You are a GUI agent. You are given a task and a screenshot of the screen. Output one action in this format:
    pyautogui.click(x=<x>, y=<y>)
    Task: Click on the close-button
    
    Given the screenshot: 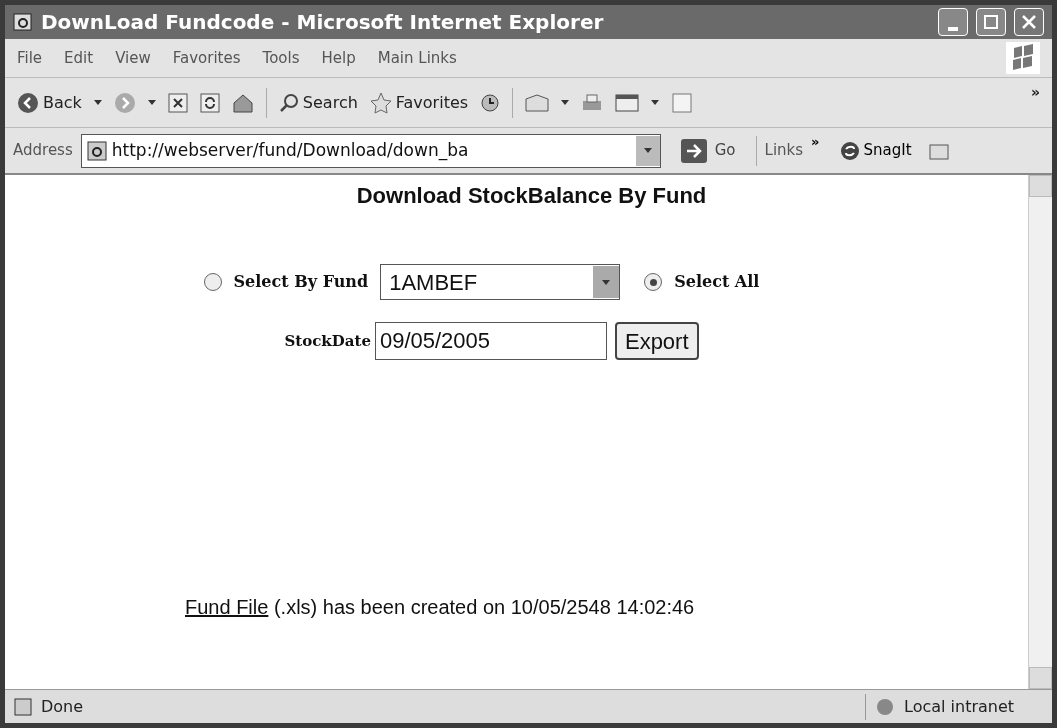 What is the action you would take?
    pyautogui.click(x=1029, y=22)
    